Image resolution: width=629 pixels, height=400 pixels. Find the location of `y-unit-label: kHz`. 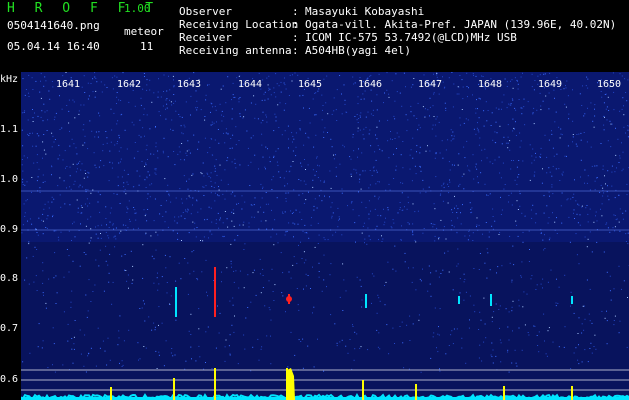

y-unit-label: kHz is located at coordinates (9, 79).